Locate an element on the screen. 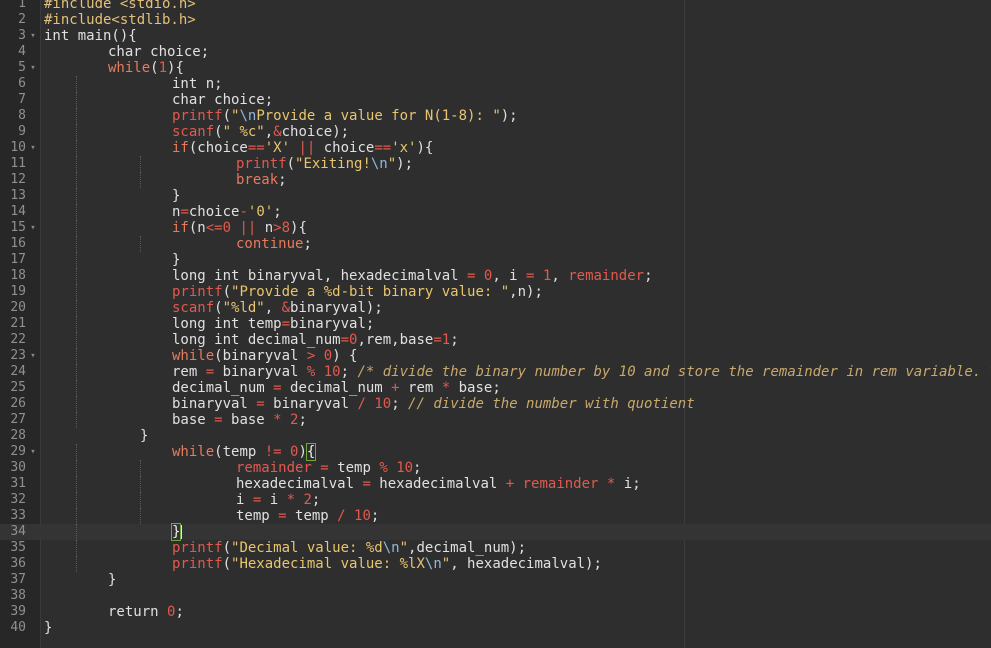 Image resolution: width=991 pixels, height=648 pixels. code-line: 34} is located at coordinates (495, 532).